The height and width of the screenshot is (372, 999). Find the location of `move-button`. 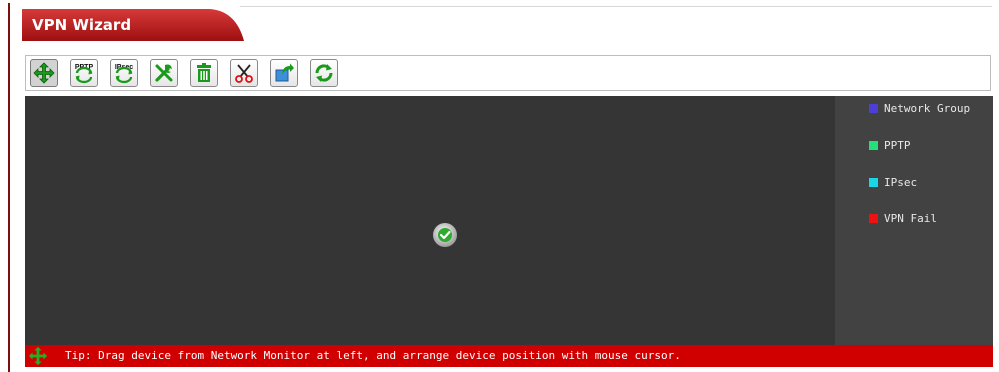

move-button is located at coordinates (44, 73).